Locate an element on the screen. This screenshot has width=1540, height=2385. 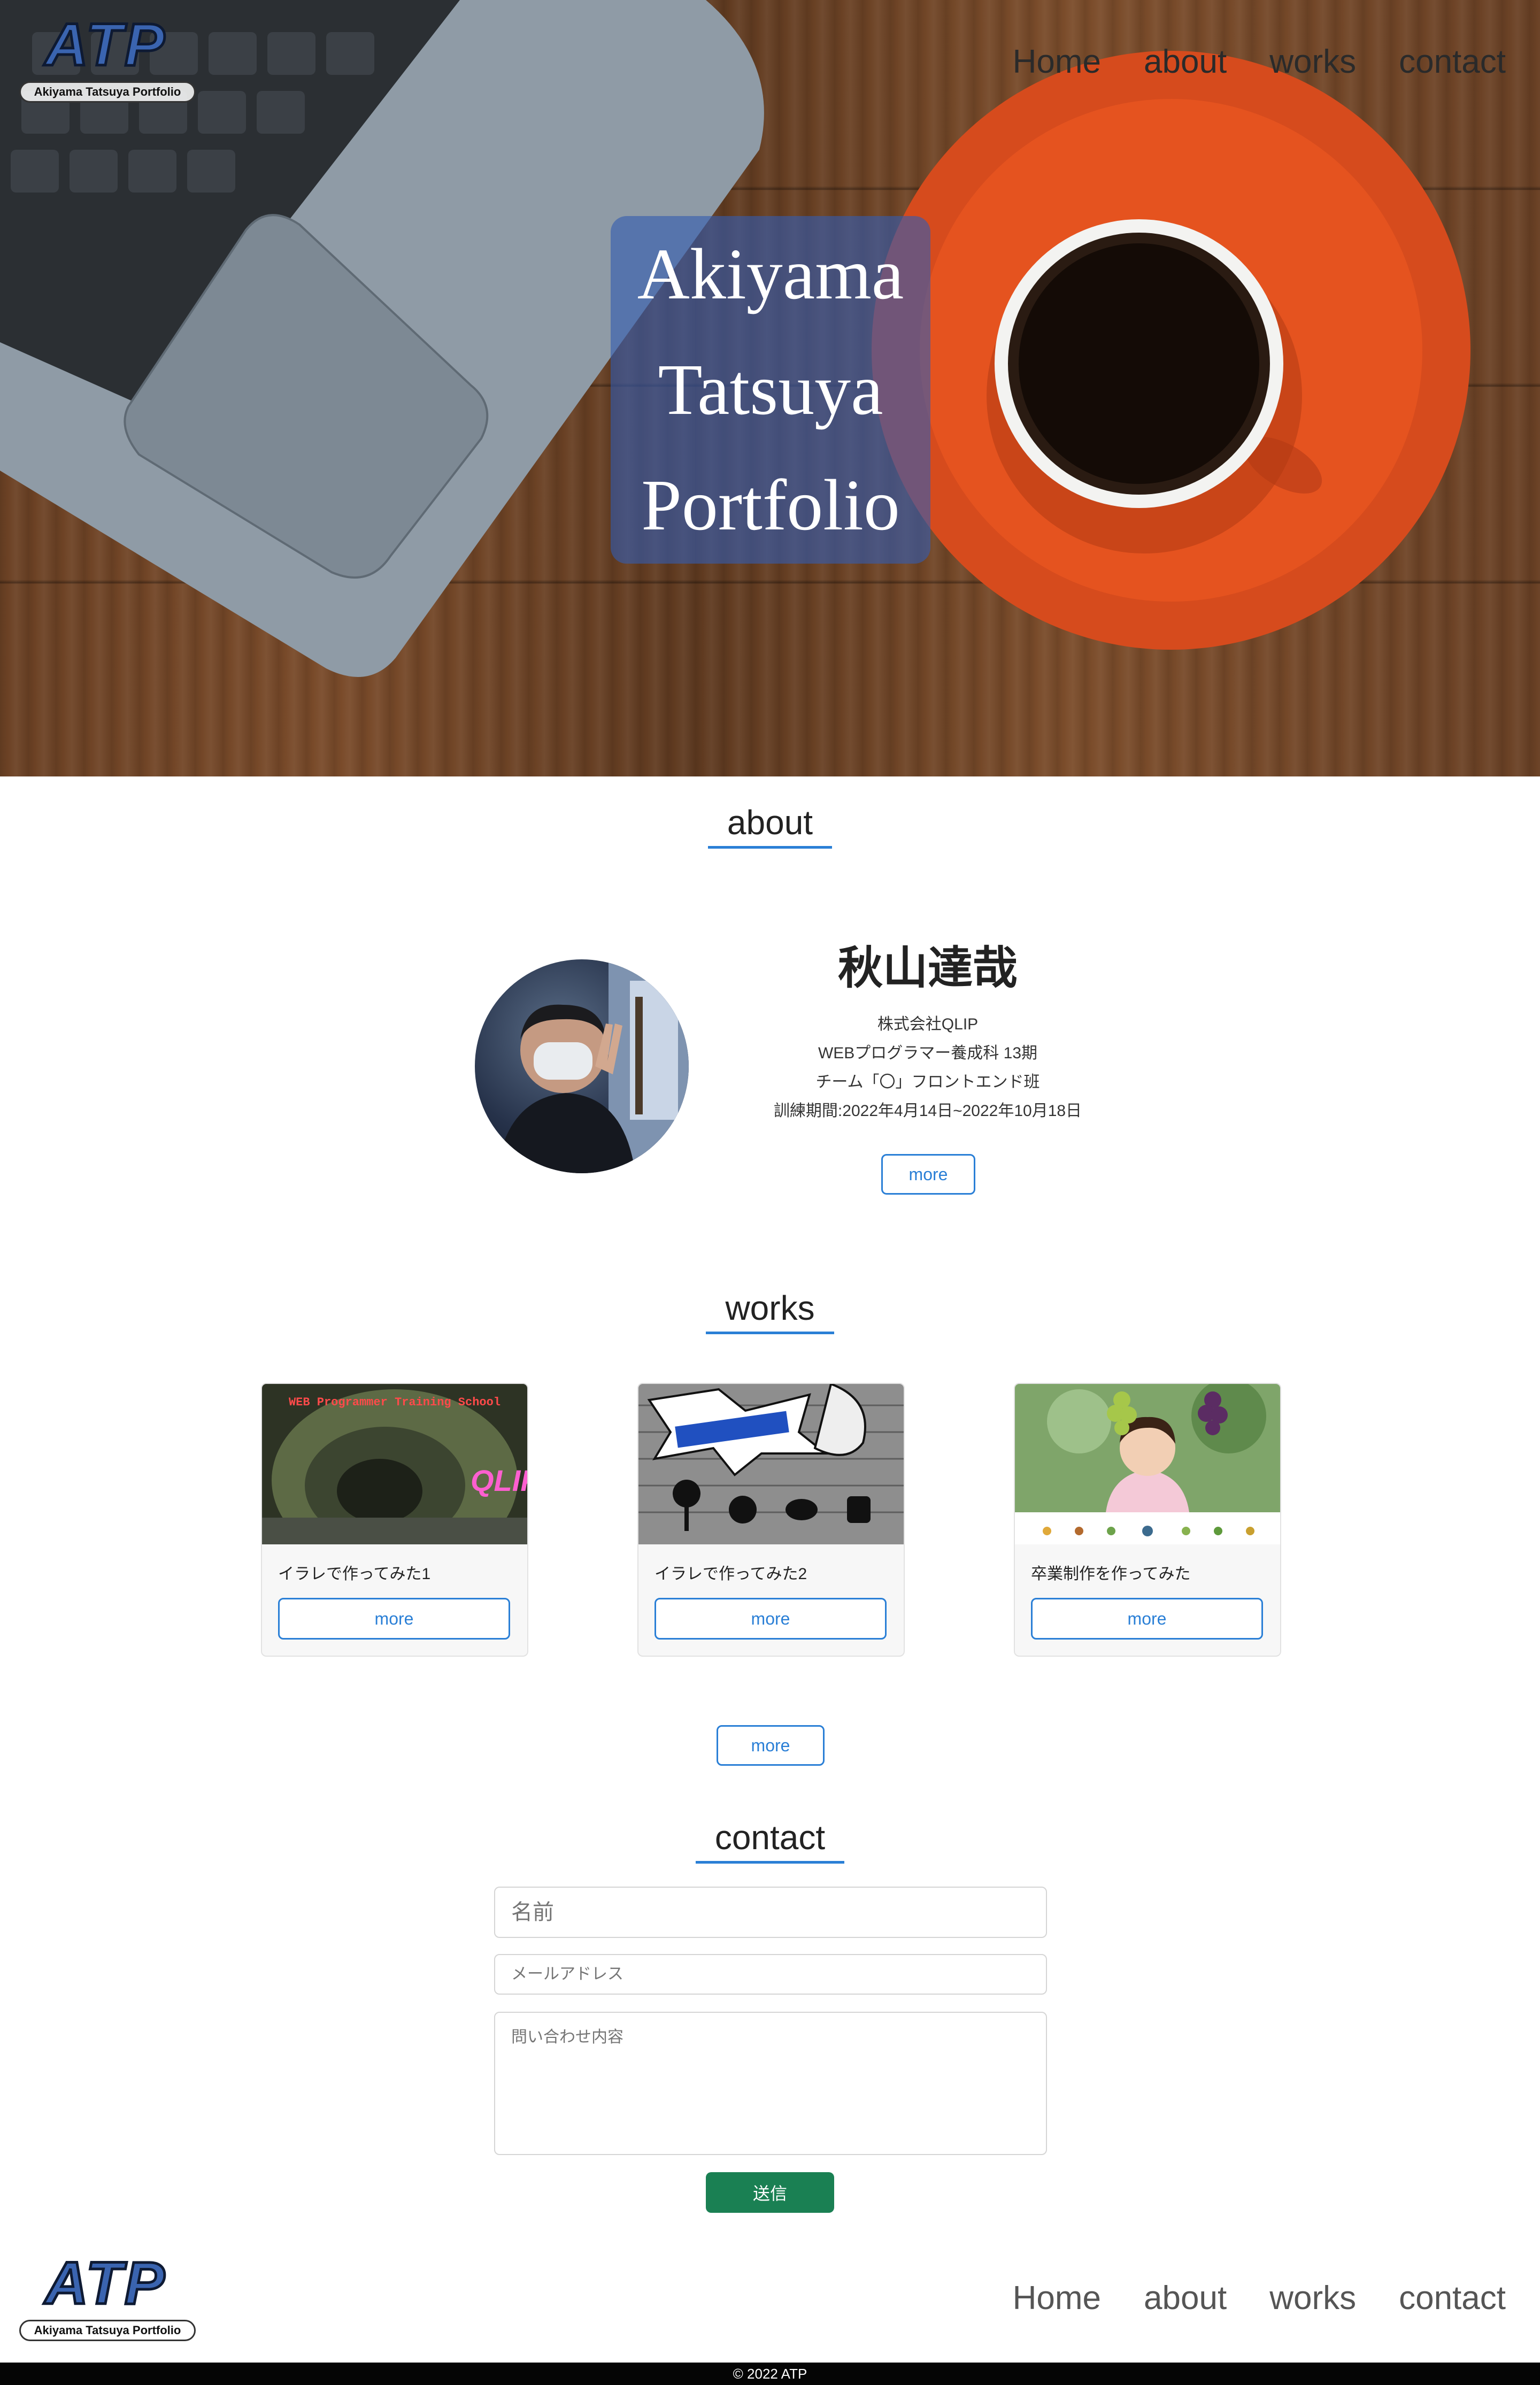
name-input is located at coordinates (770, 1913).